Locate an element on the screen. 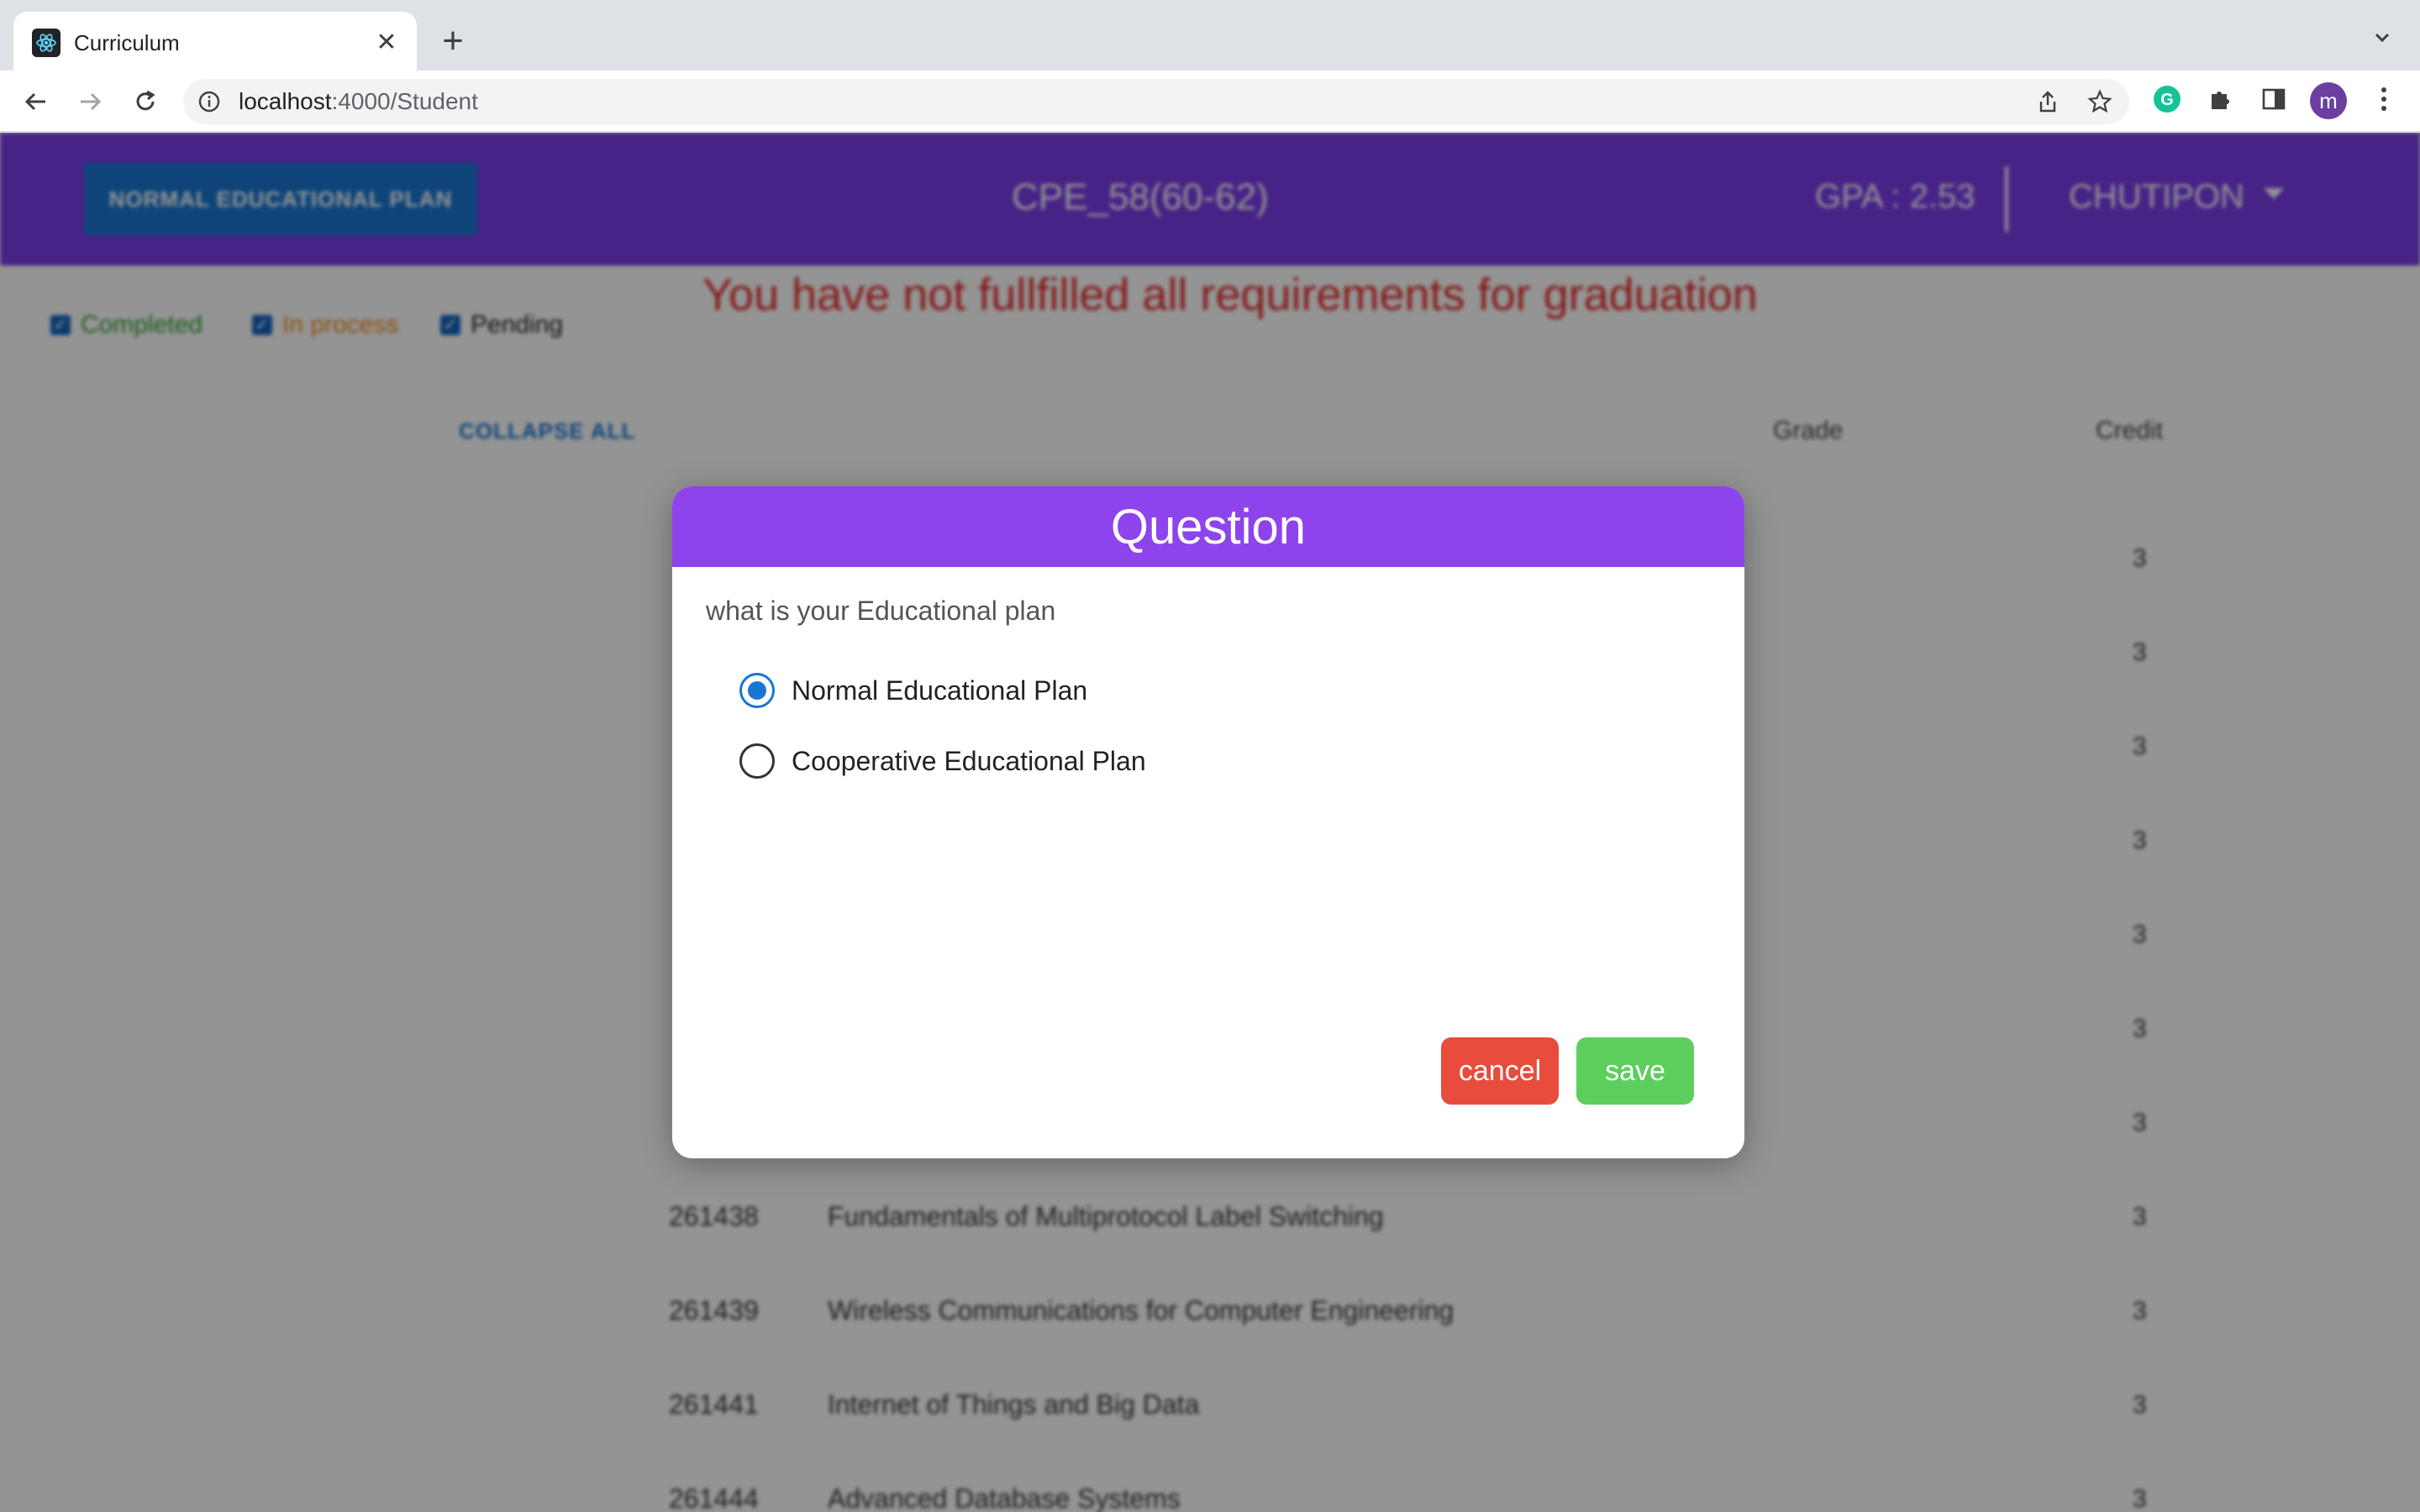  option-cooperative-plan: Cooperative Educational Plan is located at coordinates (942, 761).